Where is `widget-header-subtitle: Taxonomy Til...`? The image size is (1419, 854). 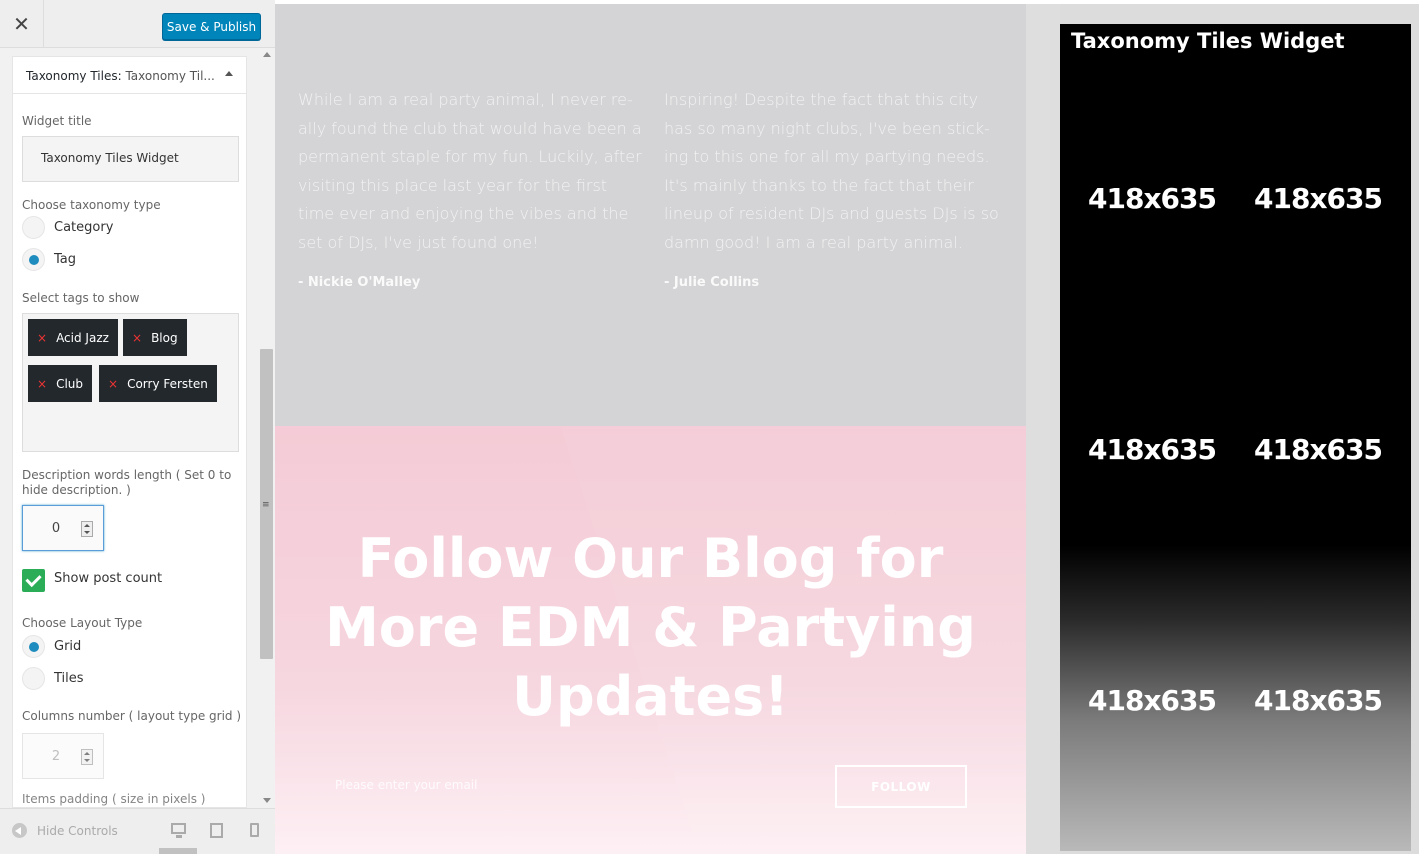
widget-header-subtitle: Taxonomy Til... is located at coordinates (168, 76).